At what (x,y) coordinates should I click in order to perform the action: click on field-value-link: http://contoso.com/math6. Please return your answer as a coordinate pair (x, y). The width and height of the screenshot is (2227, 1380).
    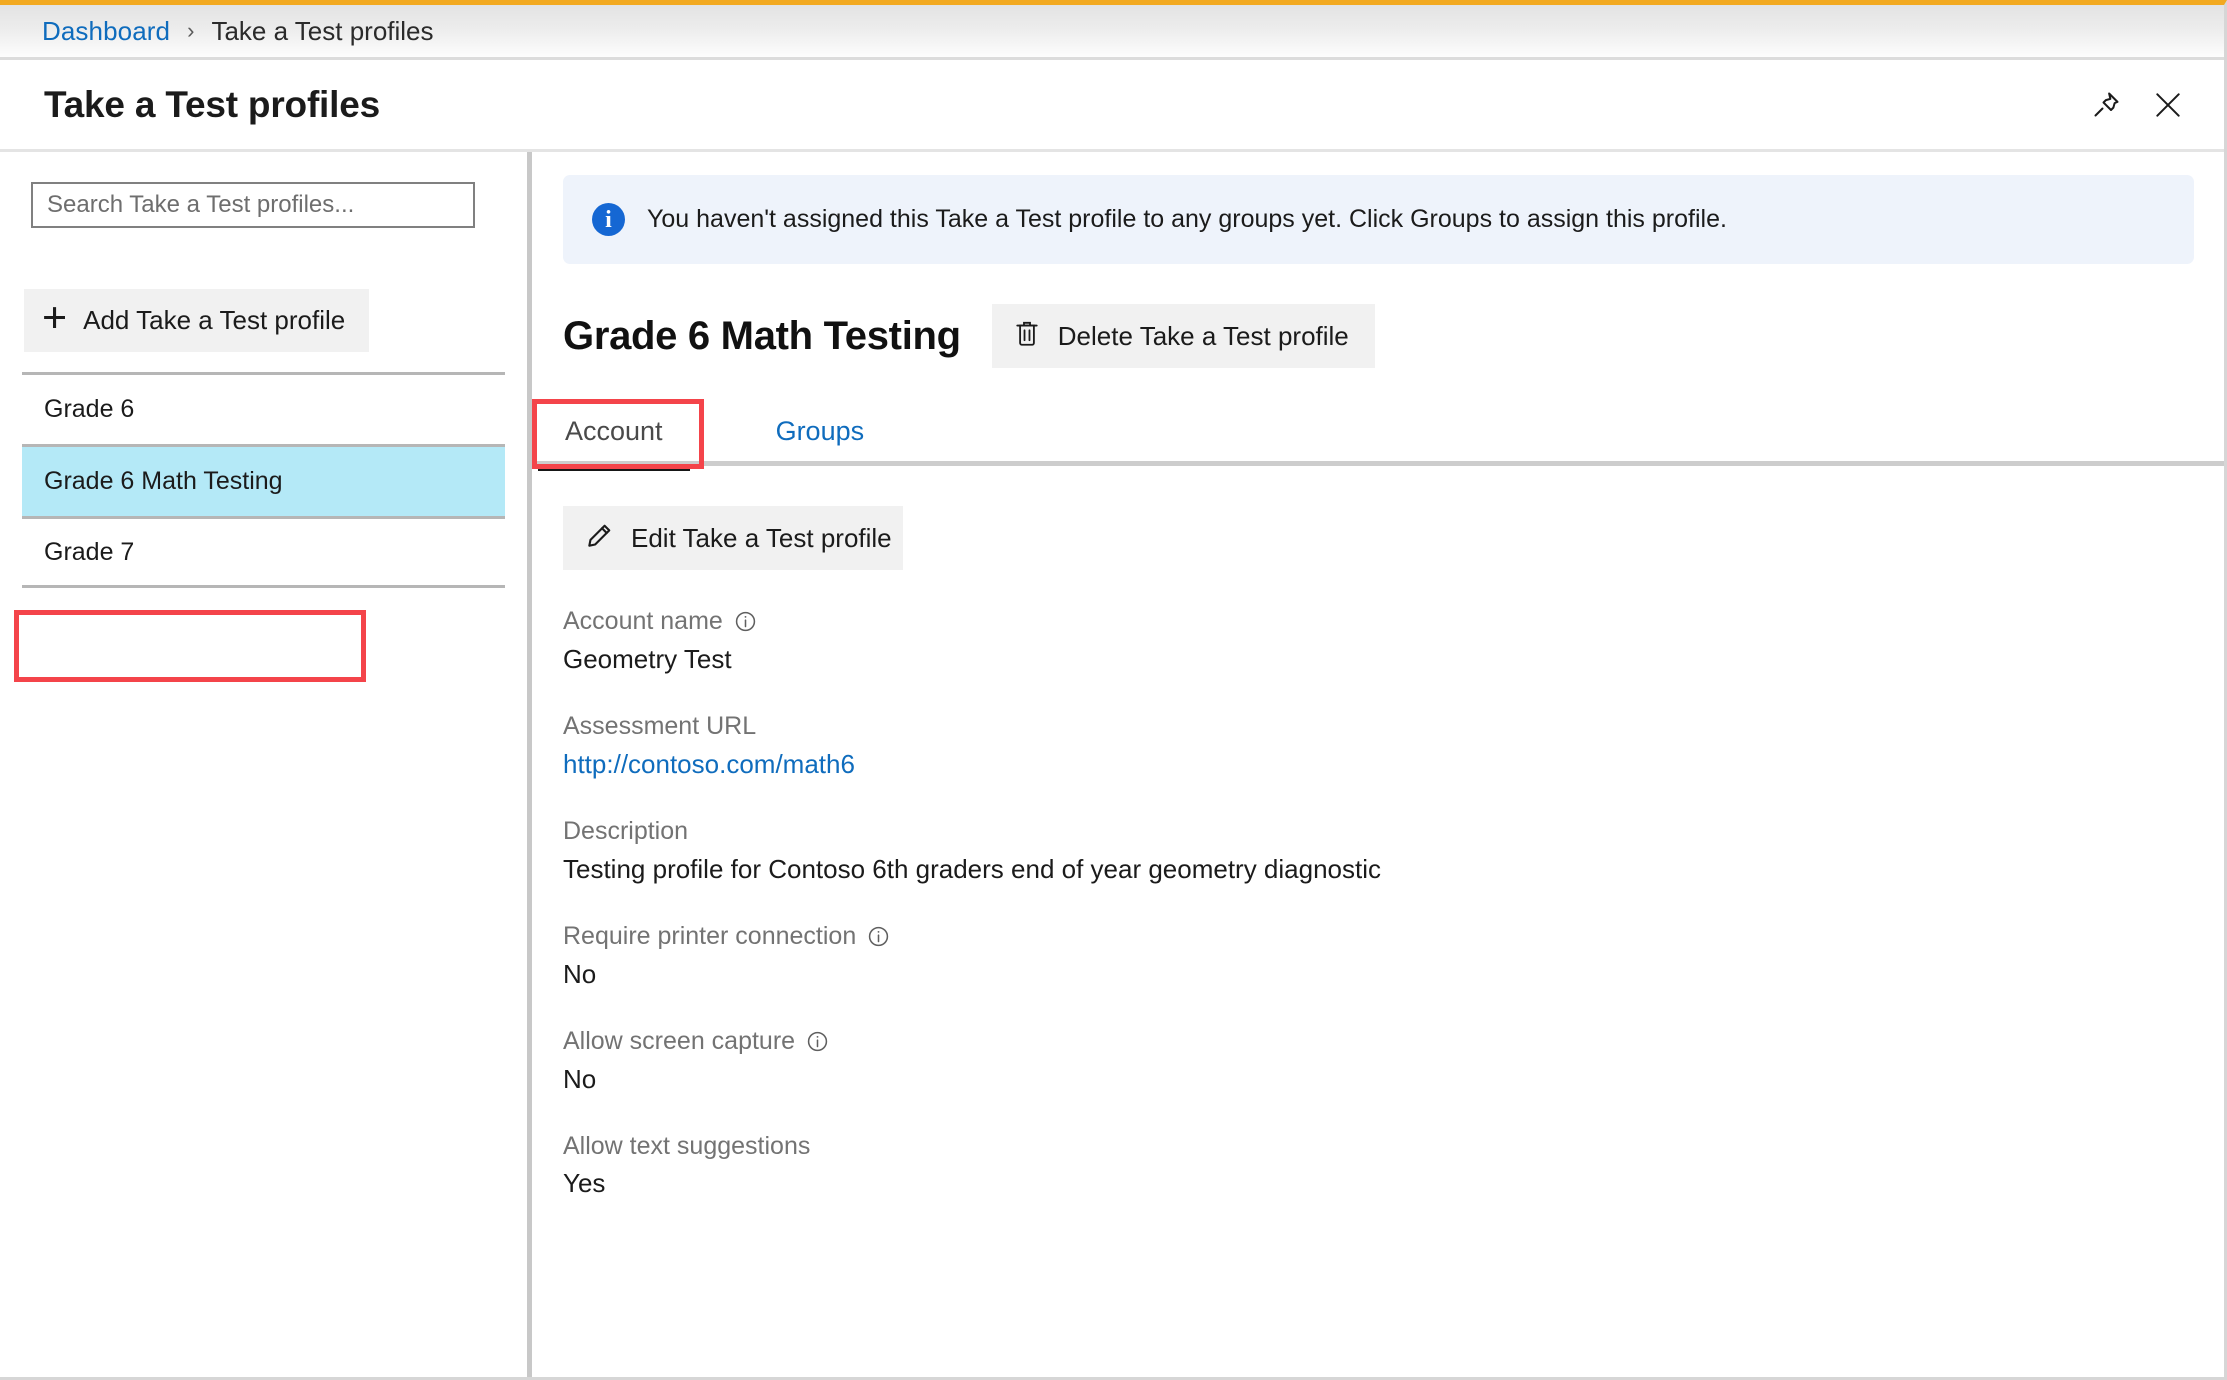
    Looking at the image, I should click on (1393, 764).